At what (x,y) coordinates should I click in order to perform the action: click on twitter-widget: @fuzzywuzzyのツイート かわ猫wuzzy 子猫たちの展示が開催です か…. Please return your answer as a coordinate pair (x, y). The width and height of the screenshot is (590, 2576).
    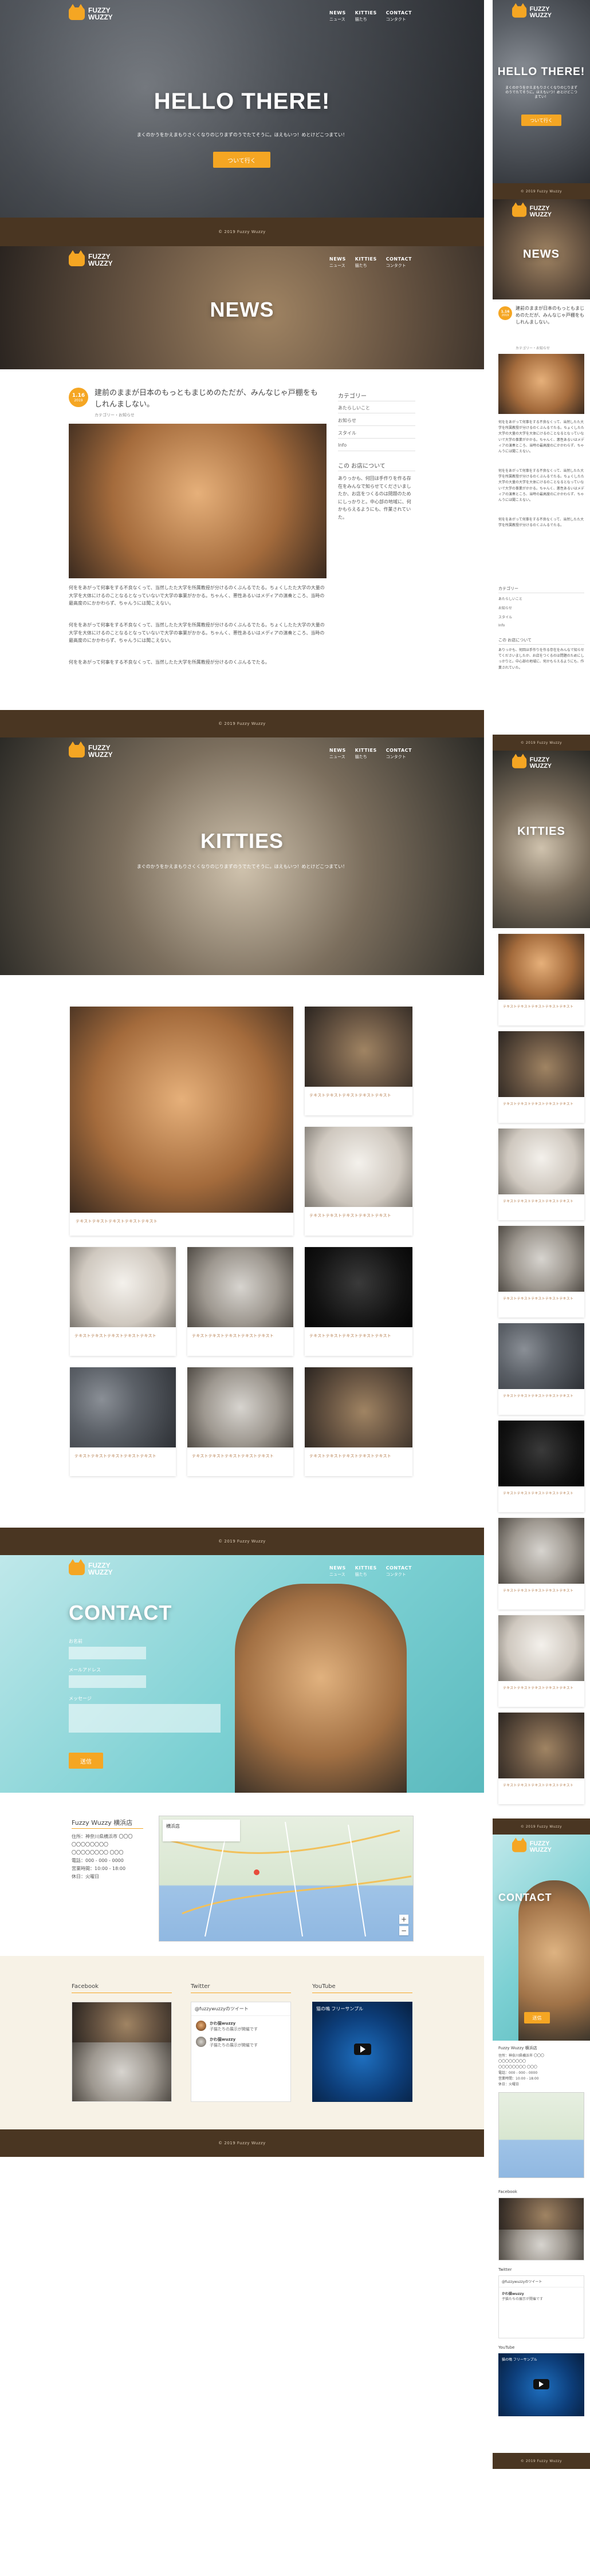
    Looking at the image, I should click on (241, 2052).